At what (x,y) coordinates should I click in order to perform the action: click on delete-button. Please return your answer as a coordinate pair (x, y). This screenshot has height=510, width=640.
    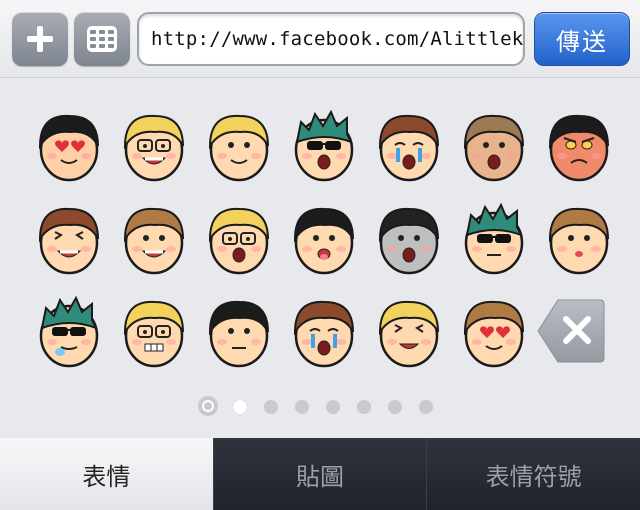
    Looking at the image, I should click on (571, 331).